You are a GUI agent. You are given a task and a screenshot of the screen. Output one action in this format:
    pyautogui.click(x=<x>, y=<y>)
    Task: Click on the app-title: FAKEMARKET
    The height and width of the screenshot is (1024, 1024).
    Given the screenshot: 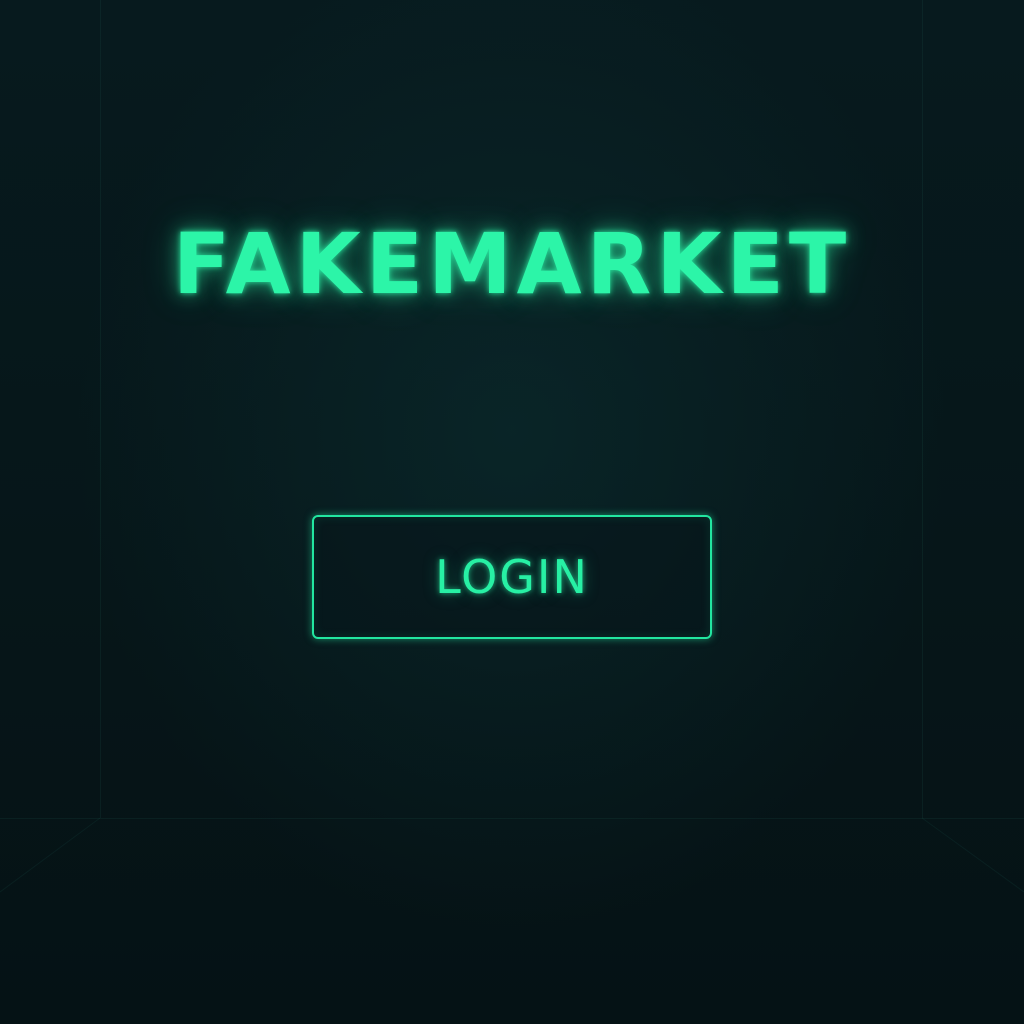 What is the action you would take?
    pyautogui.click(x=512, y=264)
    